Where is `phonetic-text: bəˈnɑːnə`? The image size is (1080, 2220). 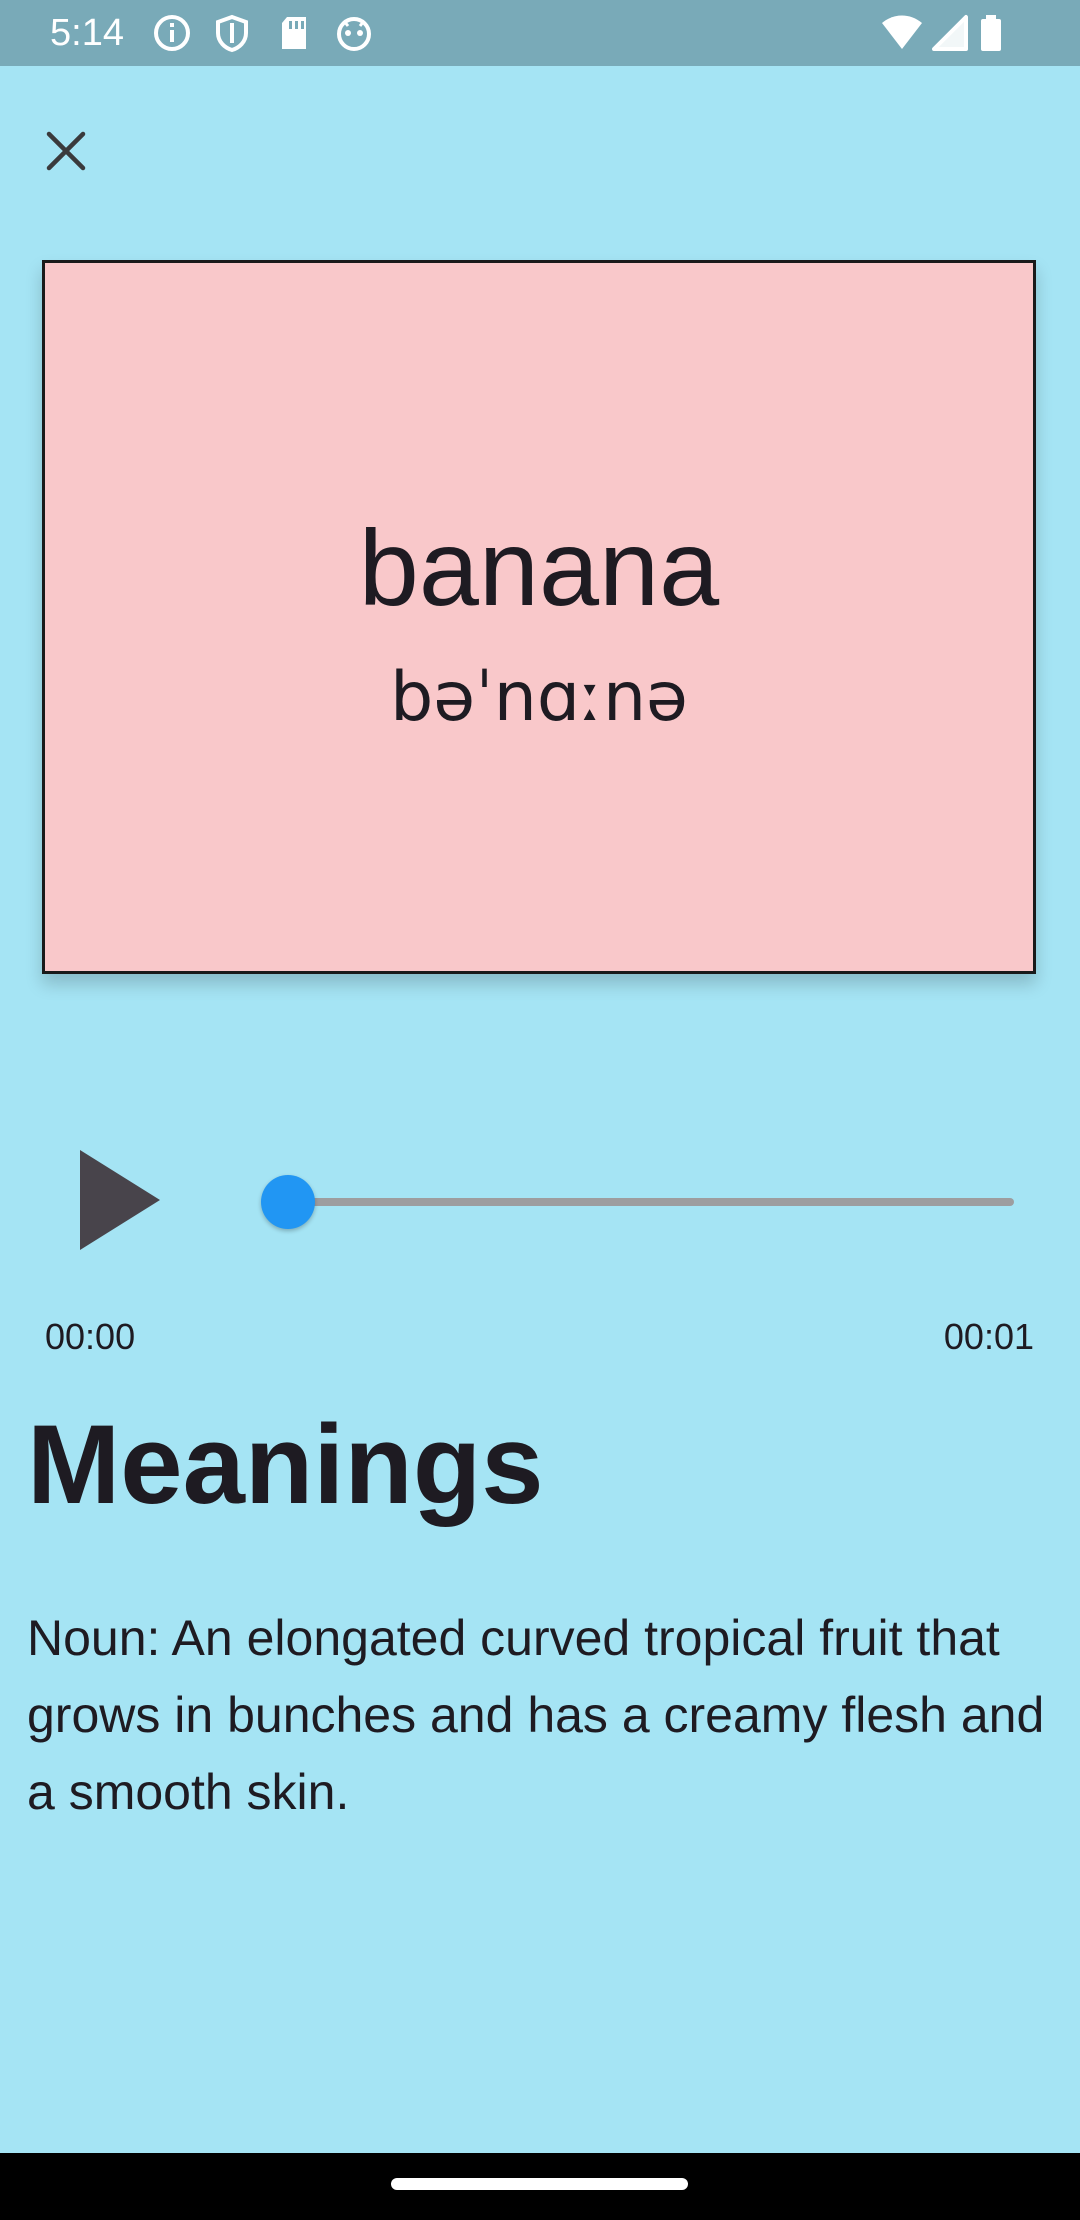 phonetic-text: bəˈnɑːnə is located at coordinates (539, 697).